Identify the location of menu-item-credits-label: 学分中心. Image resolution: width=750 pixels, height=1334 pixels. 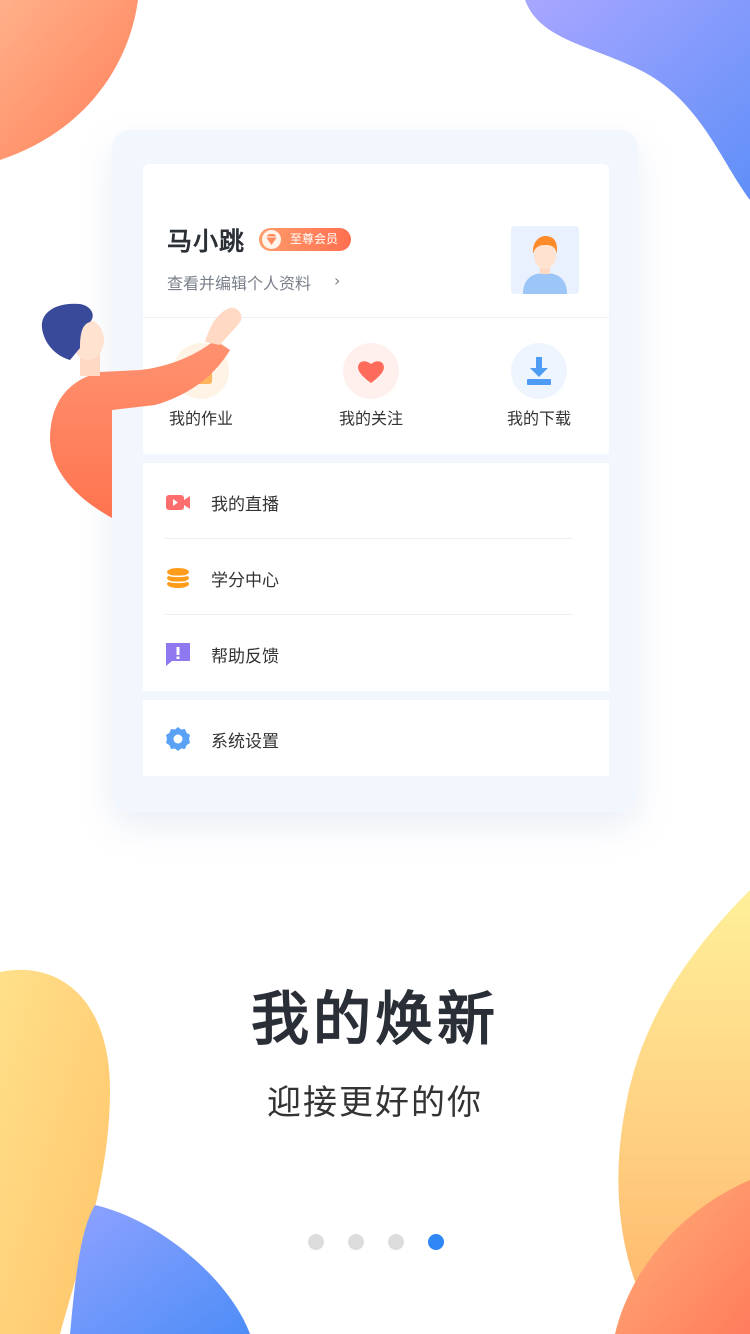
(245, 581).